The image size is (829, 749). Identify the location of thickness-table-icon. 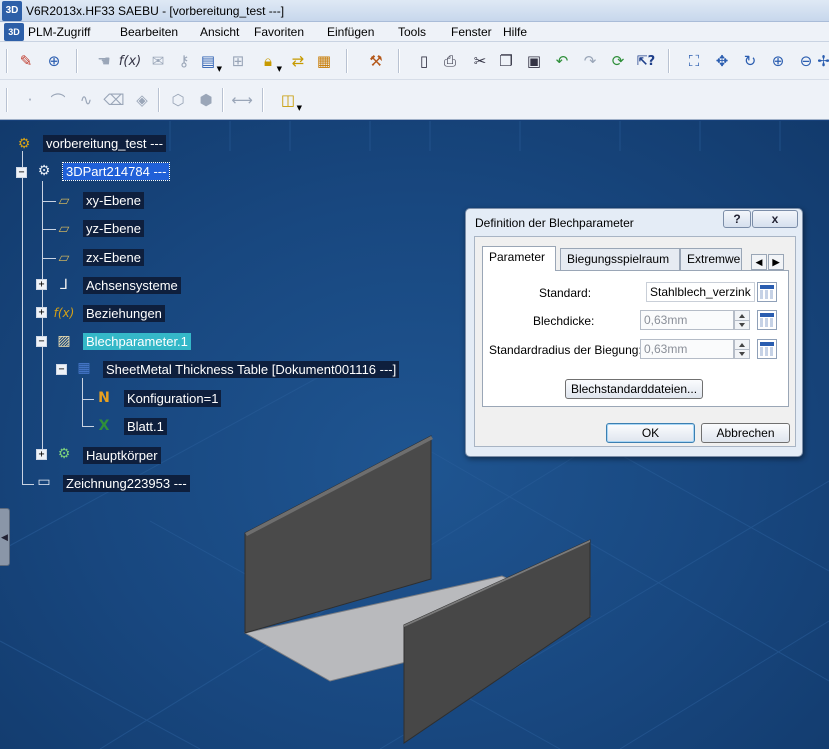
(767, 320).